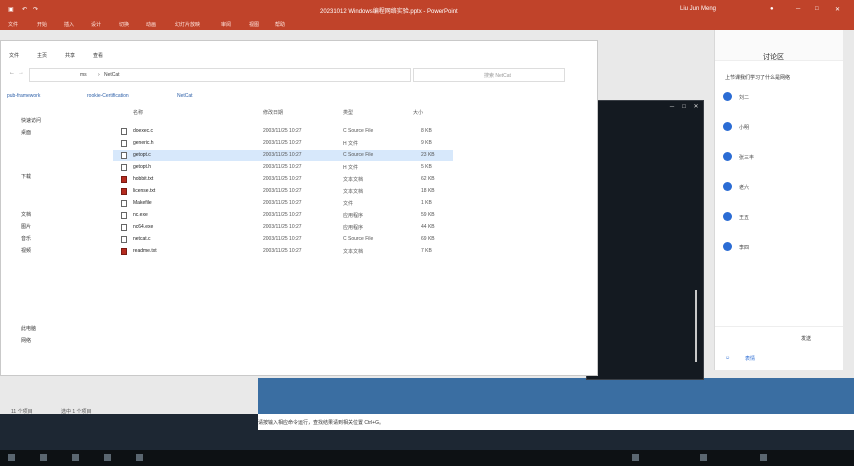 This screenshot has width=854, height=466. What do you see at coordinates (283, 251) in the screenshot?
I see `table-row: readme.txt 2003/11/25 10:27 文本文档 7 KB` at bounding box center [283, 251].